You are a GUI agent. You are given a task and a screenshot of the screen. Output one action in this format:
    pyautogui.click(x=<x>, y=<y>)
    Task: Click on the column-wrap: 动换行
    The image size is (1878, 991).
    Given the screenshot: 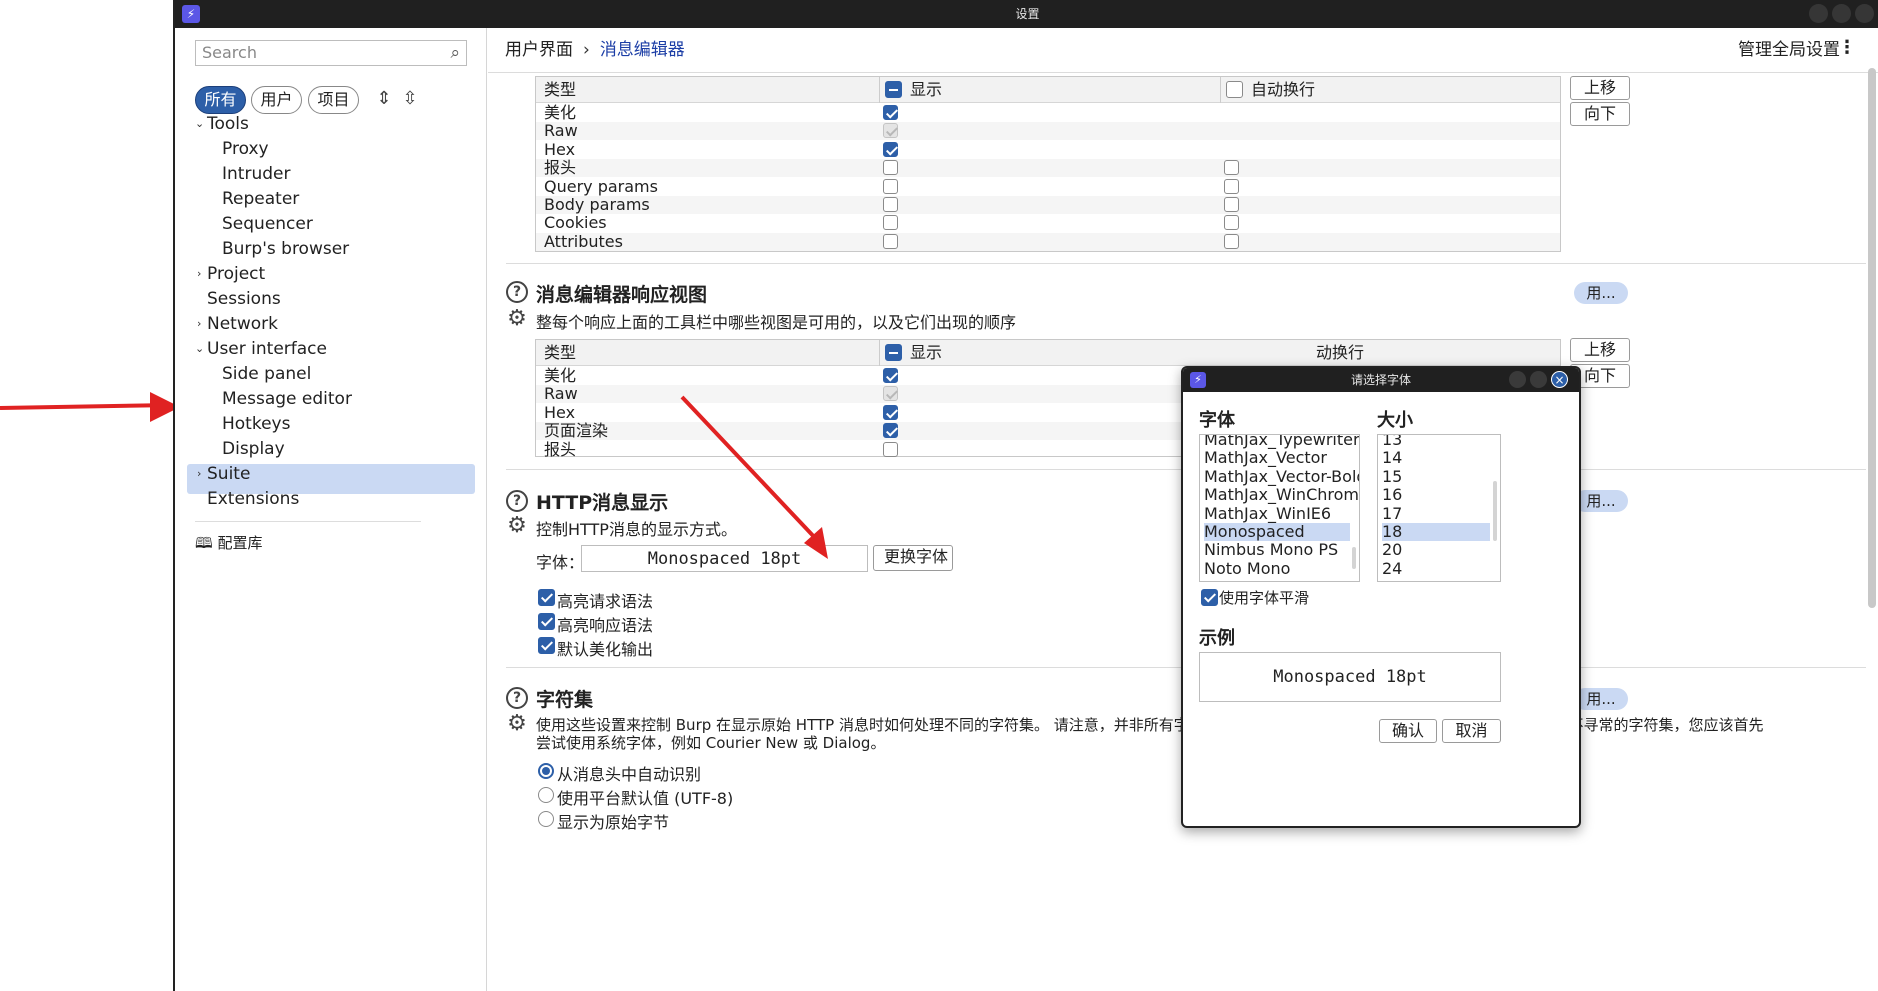 What is the action you would take?
    pyautogui.click(x=1340, y=353)
    